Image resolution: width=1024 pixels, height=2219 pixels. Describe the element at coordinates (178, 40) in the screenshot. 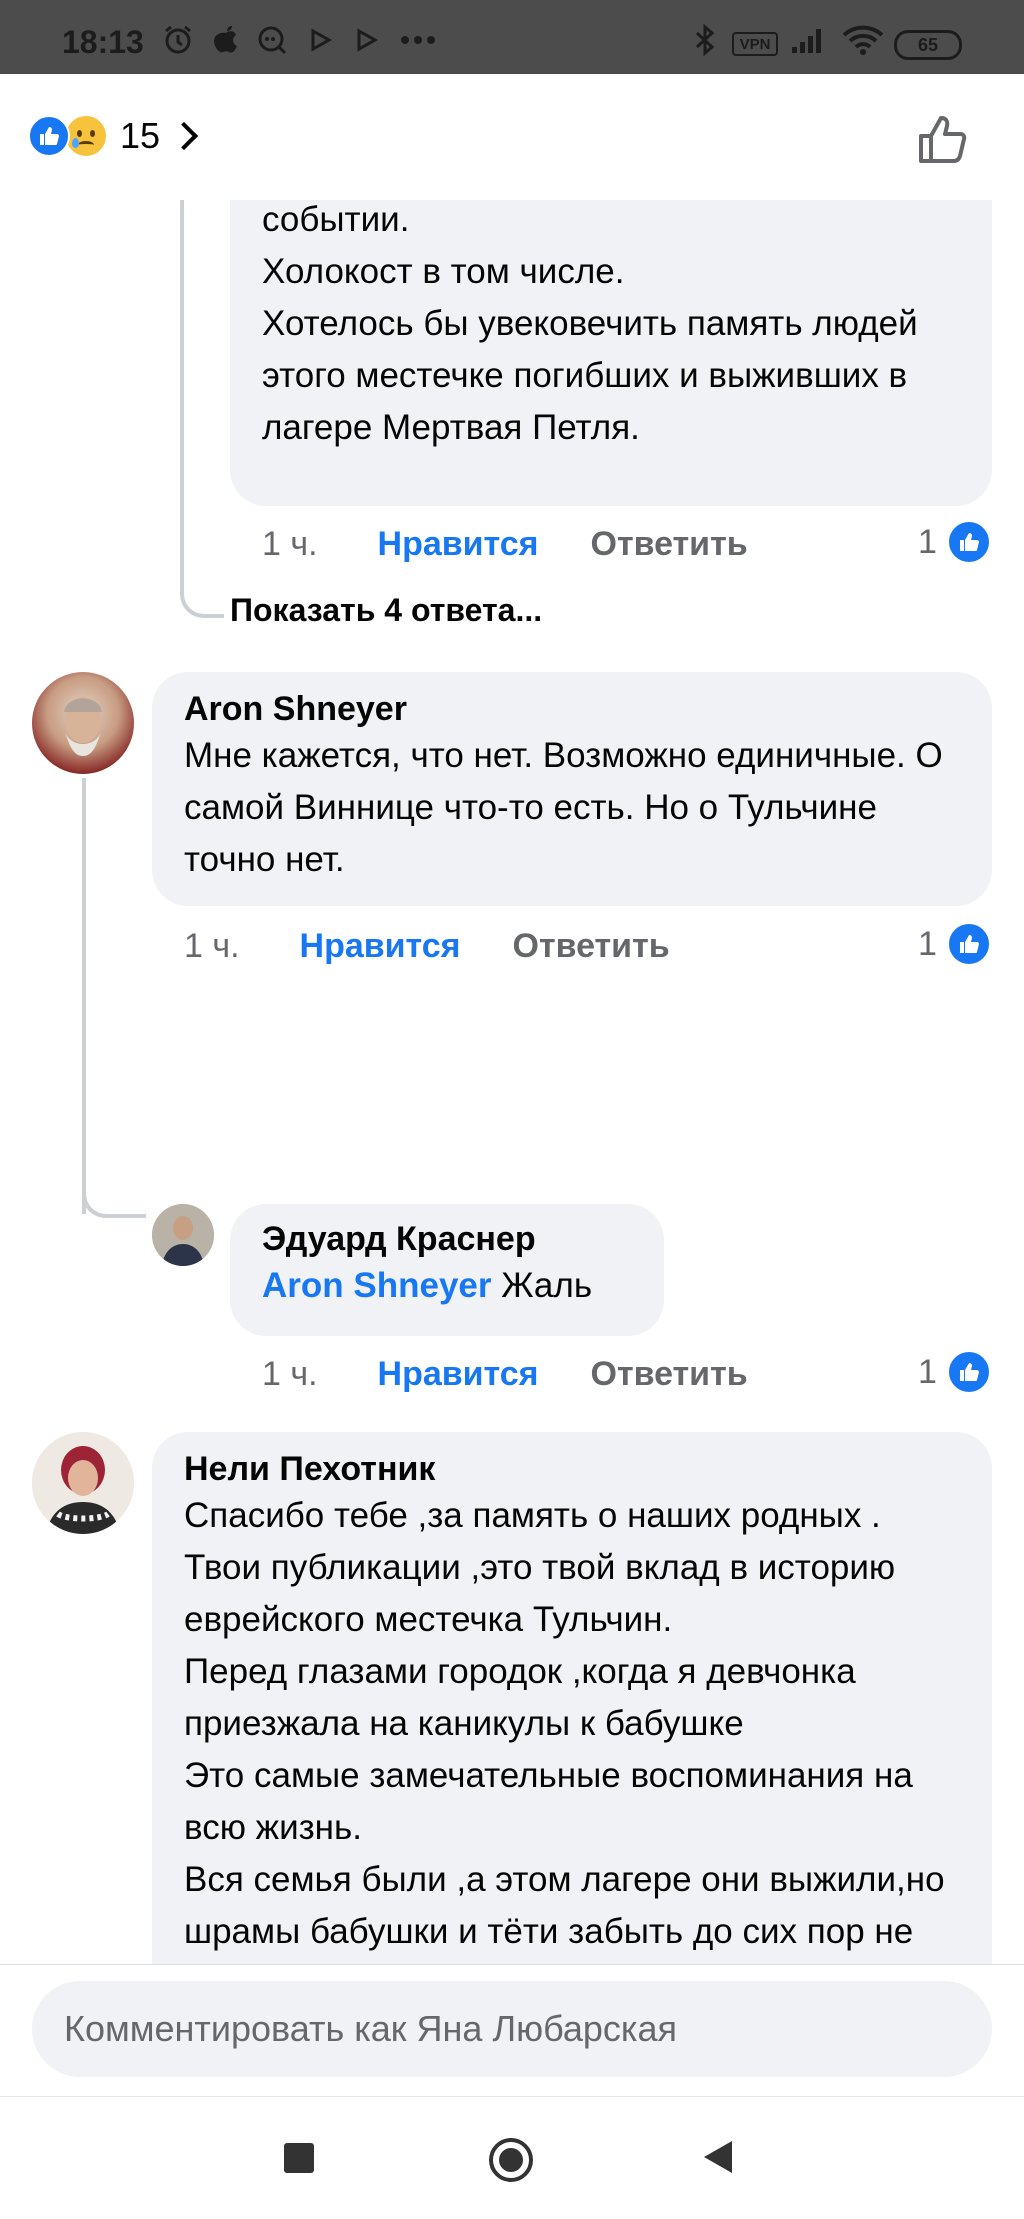

I see `alarm-icon` at that location.